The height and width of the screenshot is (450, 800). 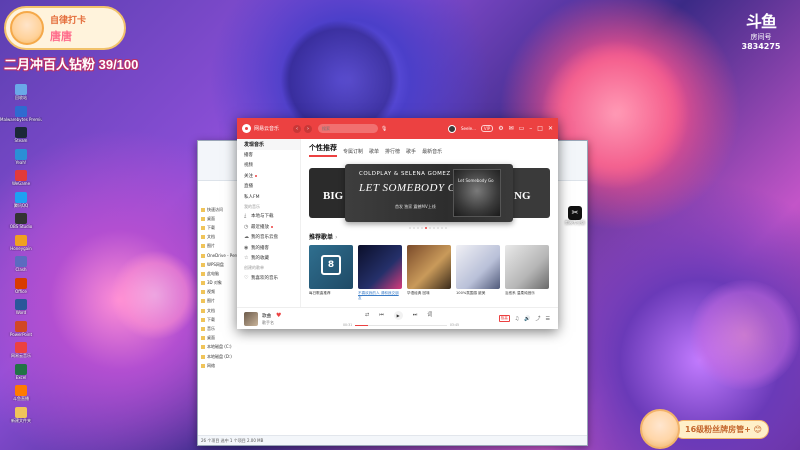 I want to click on playlist-card: 不喜欢我的人 请和我交朋友, so click(x=380, y=272).